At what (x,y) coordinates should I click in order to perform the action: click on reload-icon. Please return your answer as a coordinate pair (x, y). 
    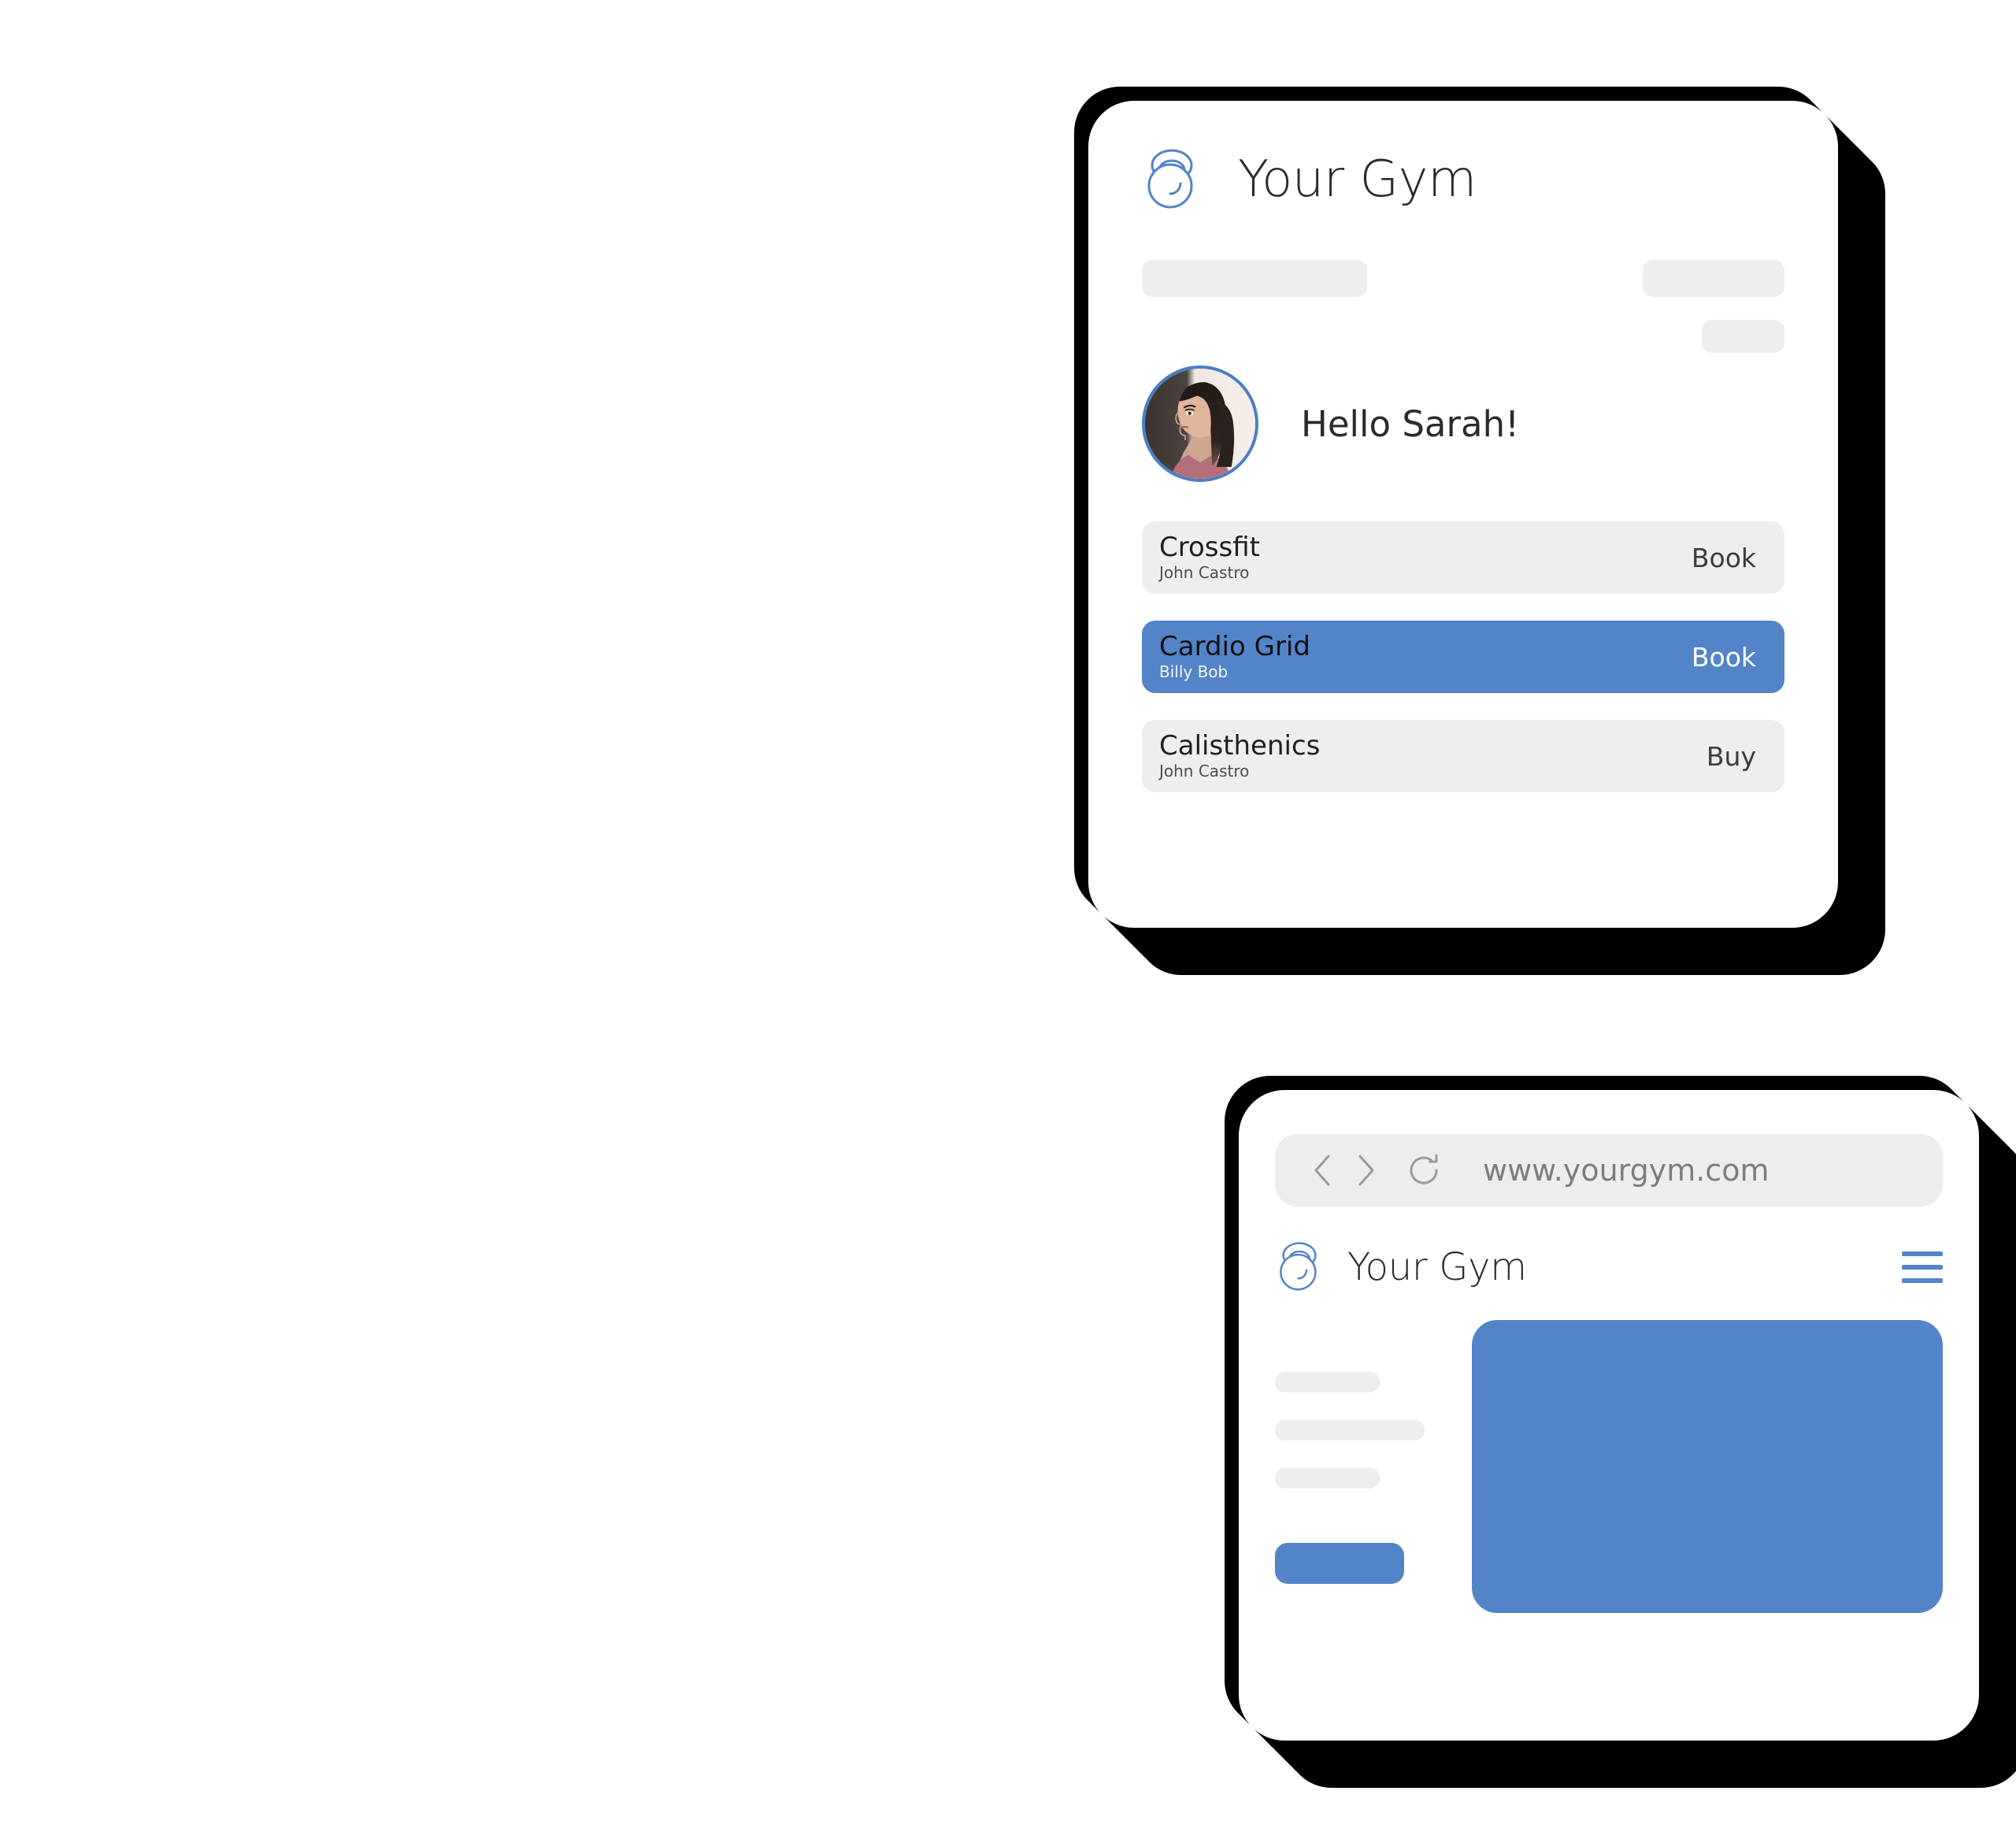
    Looking at the image, I should click on (1424, 1170).